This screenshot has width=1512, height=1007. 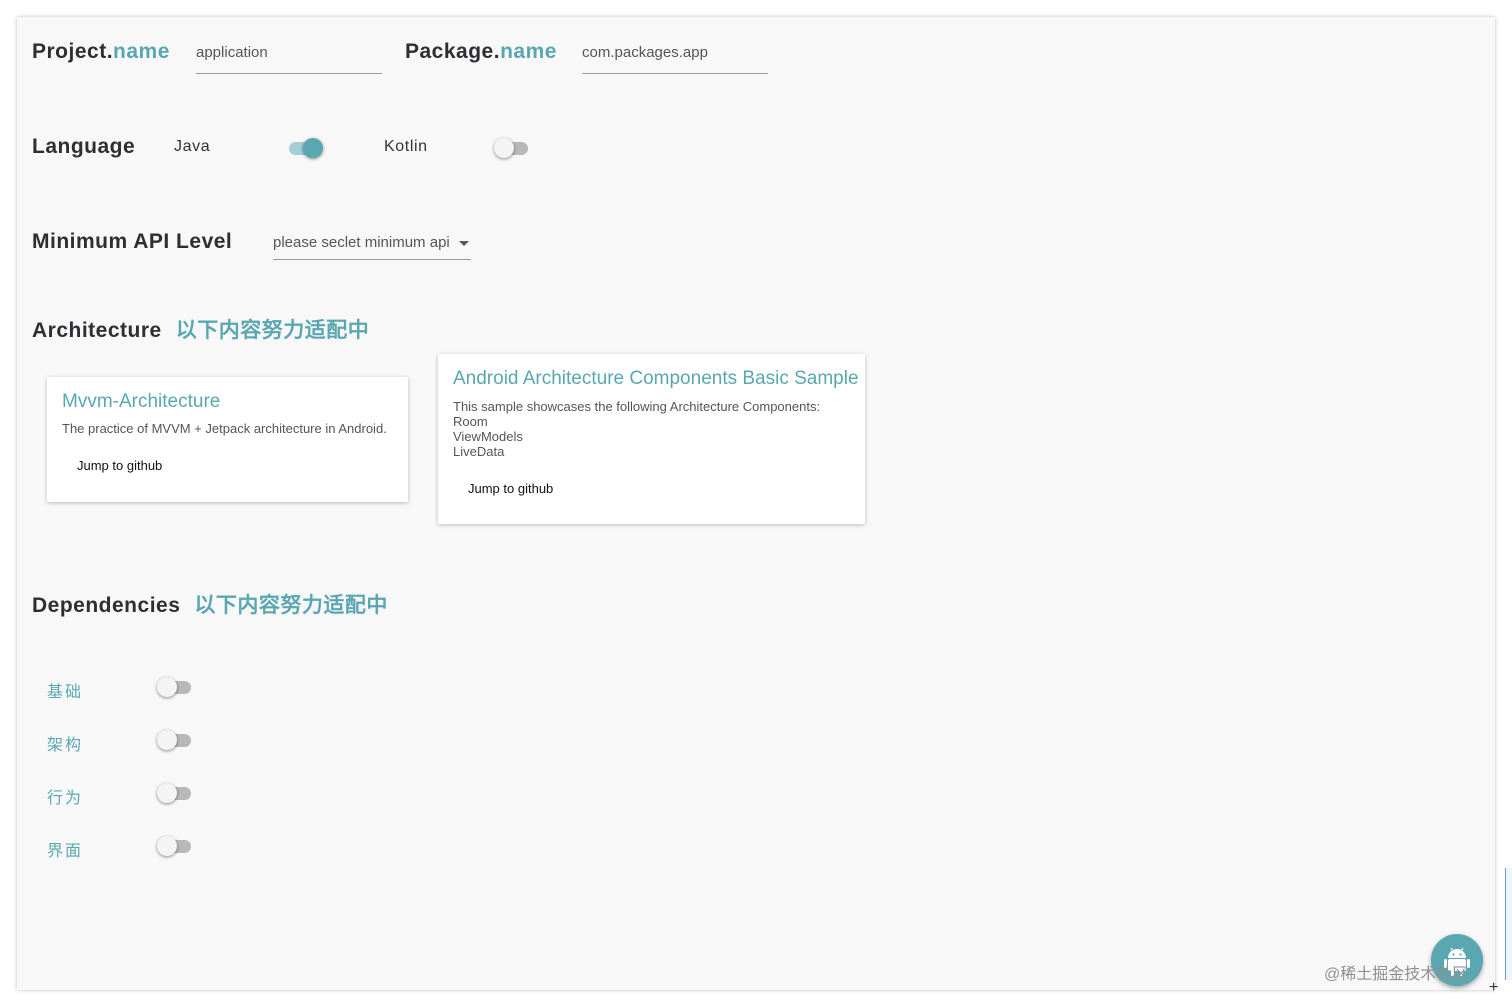 I want to click on dependencies-heading: Dependencies 以下内容努力适配中, so click(x=210, y=604).